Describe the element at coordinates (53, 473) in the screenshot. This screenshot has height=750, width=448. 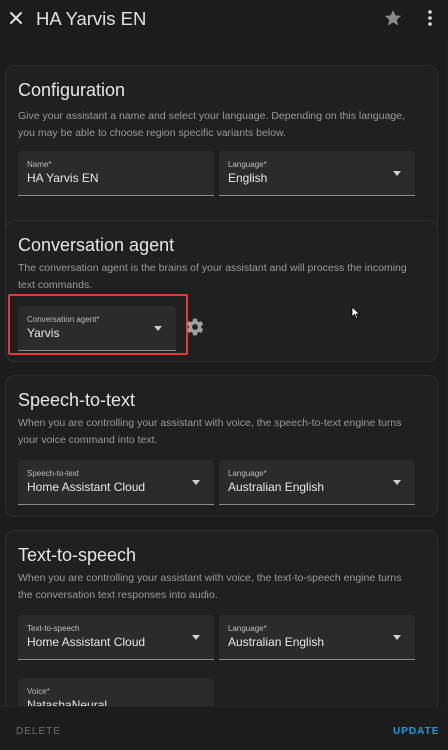
I see `speech-to-text-engine-label: Speech-to-text` at that location.